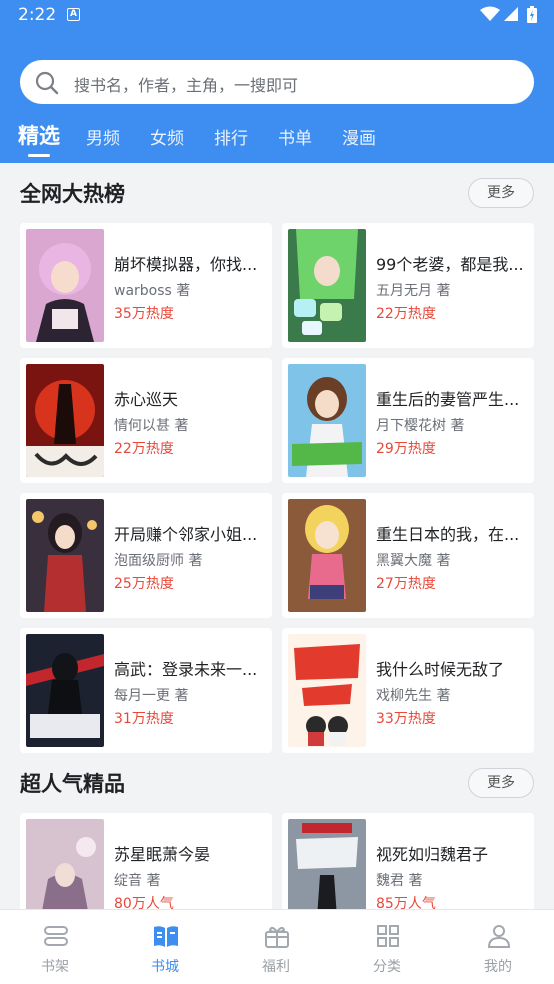  I want to click on book-card: 崩坏模拟器，你找... warboss 著 35万热度, so click(146, 285).